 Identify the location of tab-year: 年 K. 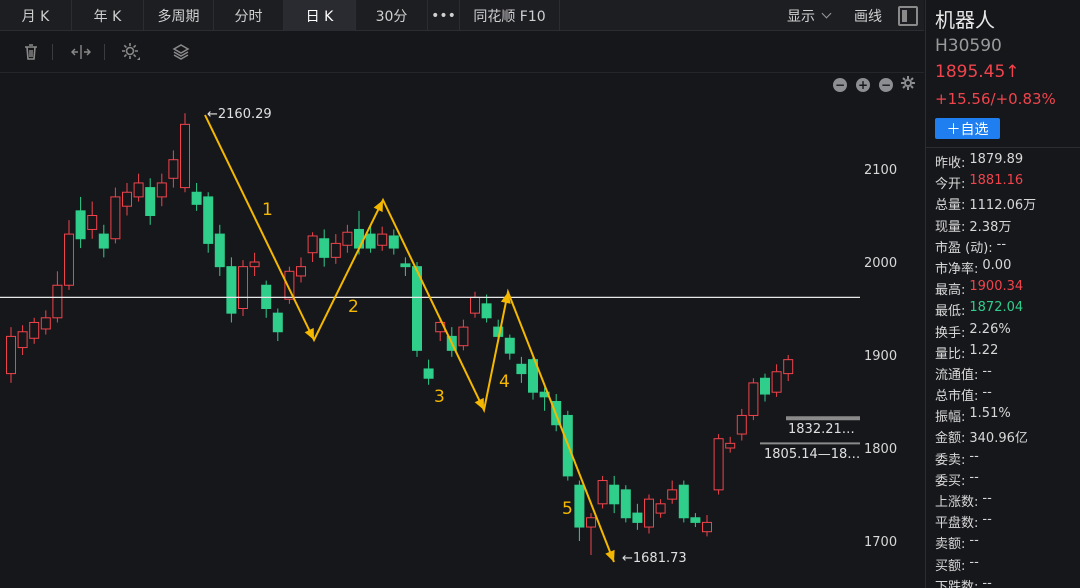
(108, 15).